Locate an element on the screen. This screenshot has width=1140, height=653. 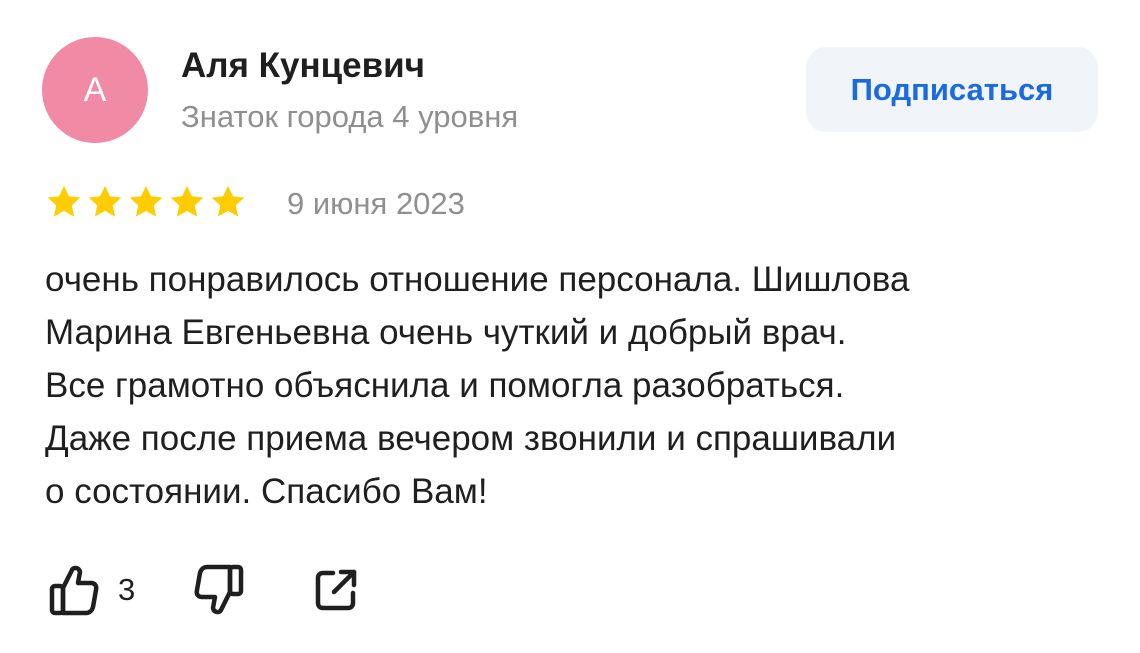
like-count: 3 is located at coordinates (127, 589).